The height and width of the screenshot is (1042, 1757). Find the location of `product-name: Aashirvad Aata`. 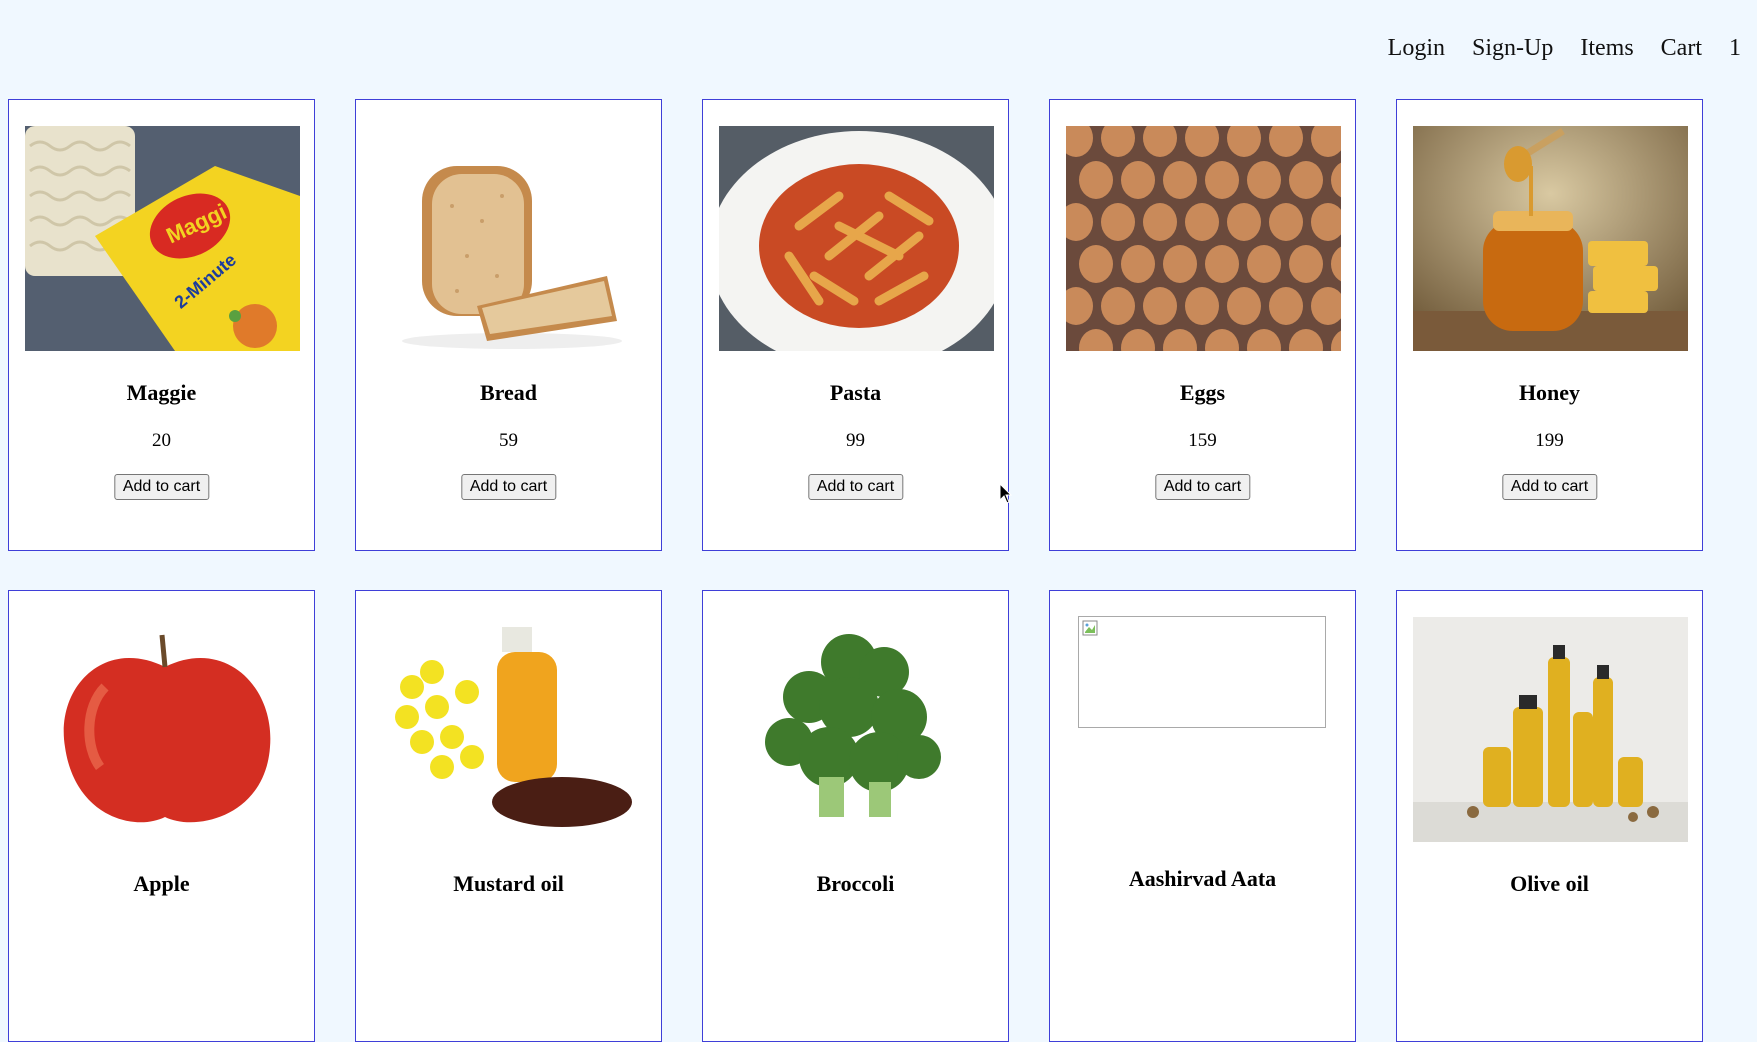

product-name: Aashirvad Aata is located at coordinates (1202, 878).